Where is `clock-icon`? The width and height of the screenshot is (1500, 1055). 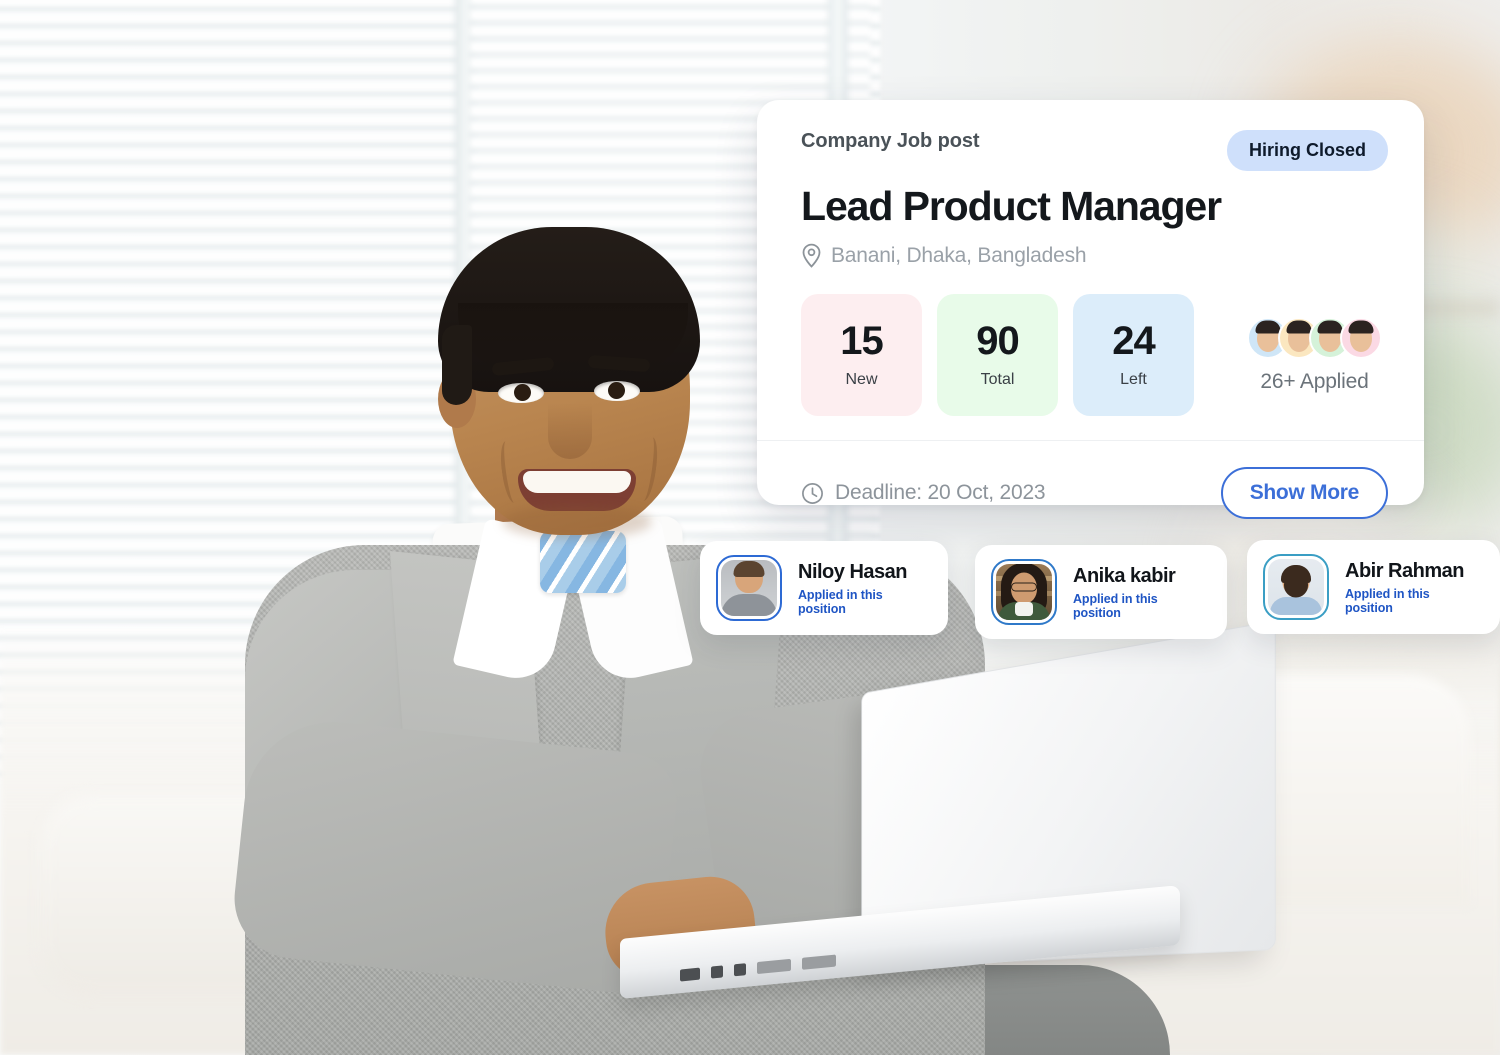
clock-icon is located at coordinates (812, 493).